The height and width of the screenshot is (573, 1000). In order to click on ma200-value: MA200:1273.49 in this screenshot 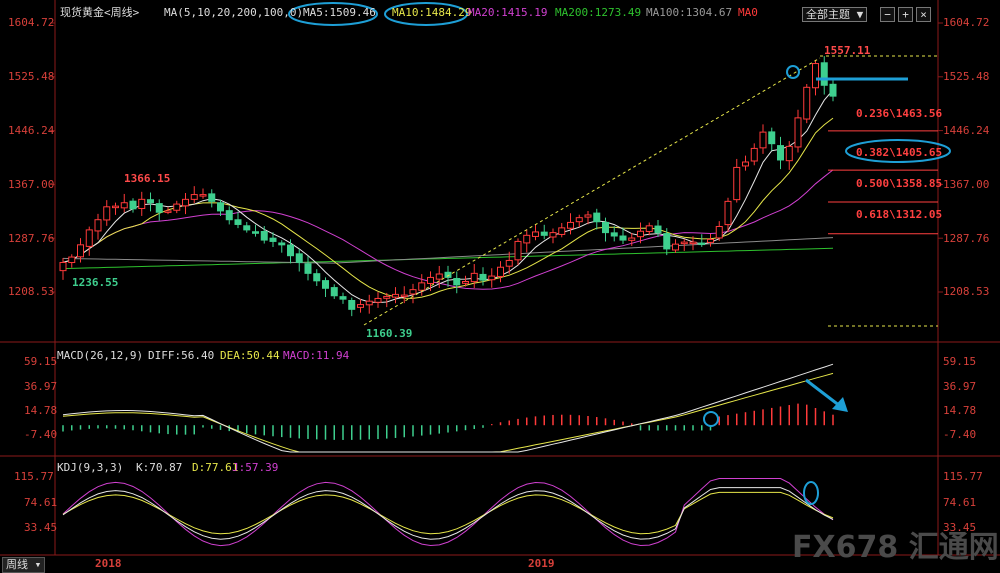, I will do `click(598, 12)`.